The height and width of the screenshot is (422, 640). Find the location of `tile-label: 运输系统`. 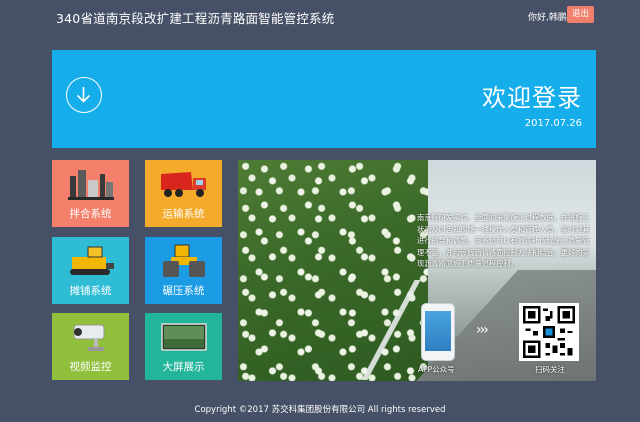

tile-label: 运输系统 is located at coordinates (183, 214).